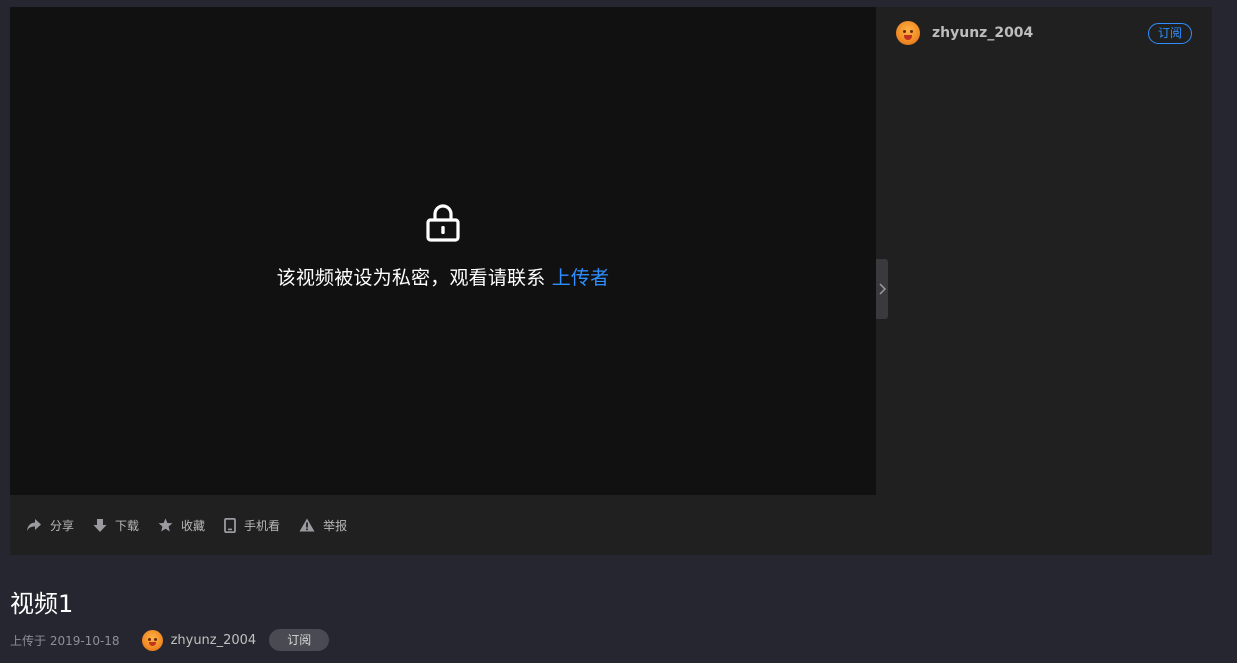  What do you see at coordinates (307, 525) in the screenshot?
I see `warning-icon` at bounding box center [307, 525].